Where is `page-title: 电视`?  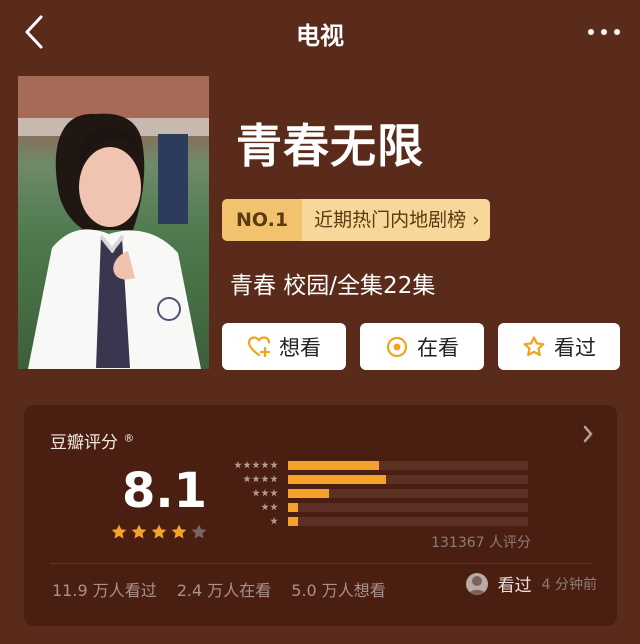 page-title: 电视 is located at coordinates (320, 36).